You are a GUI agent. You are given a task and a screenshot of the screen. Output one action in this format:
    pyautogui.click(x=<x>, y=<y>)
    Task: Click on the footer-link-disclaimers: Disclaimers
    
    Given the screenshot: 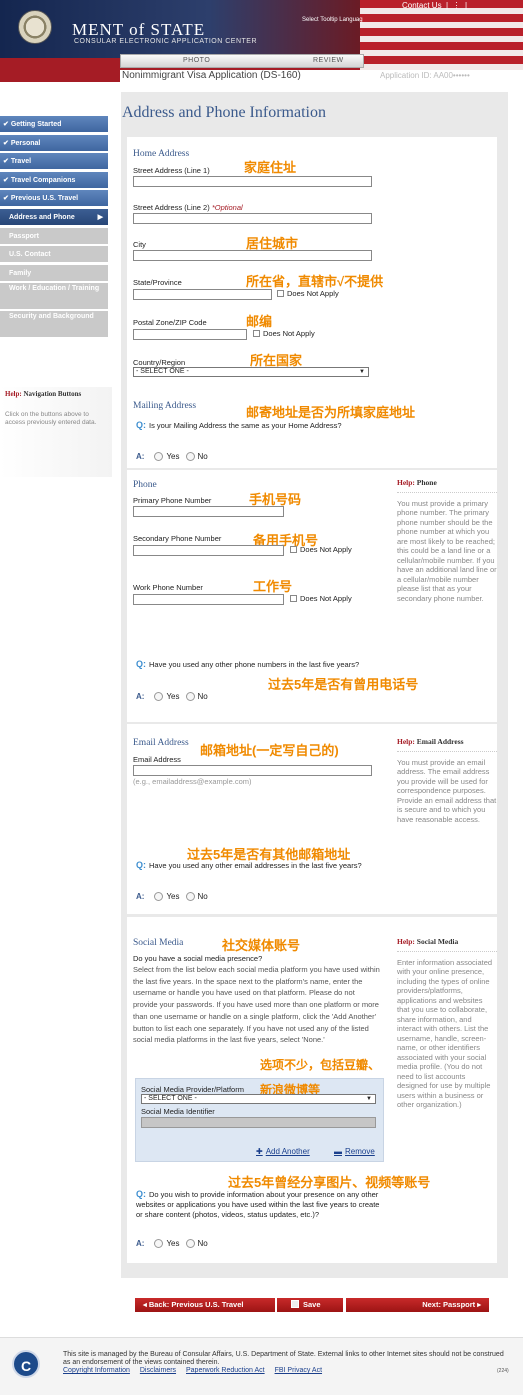 What is the action you would take?
    pyautogui.click(x=158, y=1370)
    